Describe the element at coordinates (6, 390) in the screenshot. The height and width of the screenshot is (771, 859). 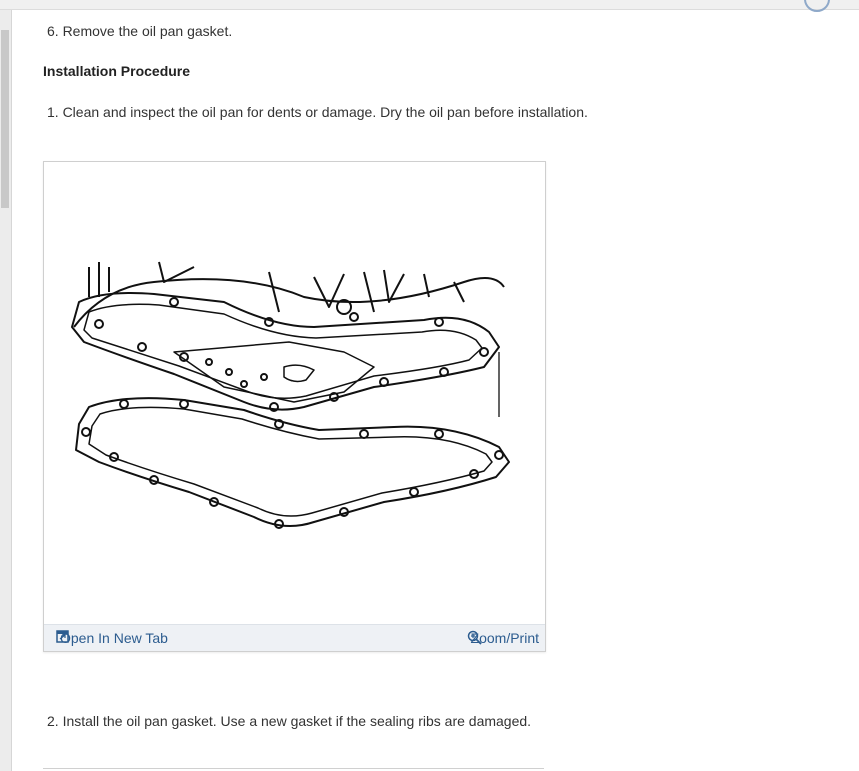
I see `left-scrollbar` at that location.